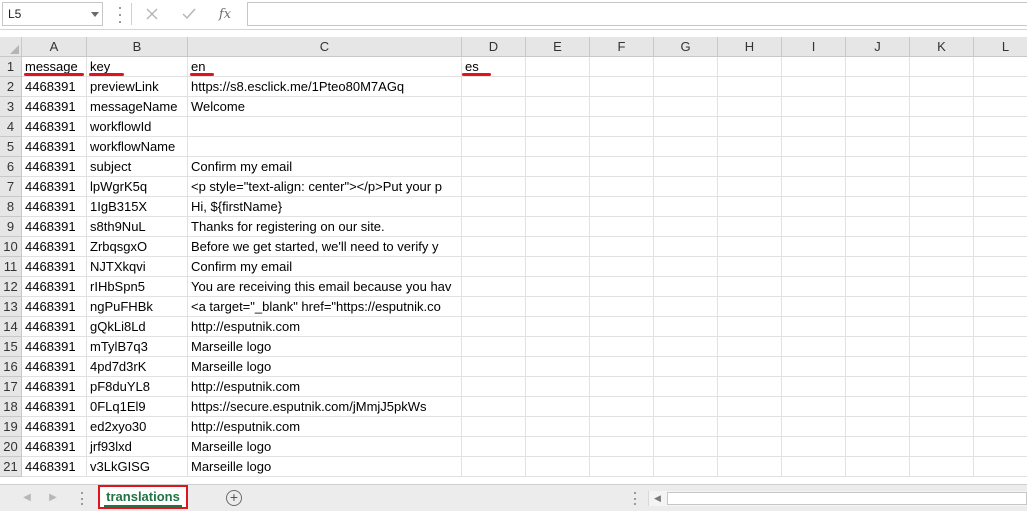 The image size is (1027, 511). I want to click on column-header-i: I, so click(814, 47).